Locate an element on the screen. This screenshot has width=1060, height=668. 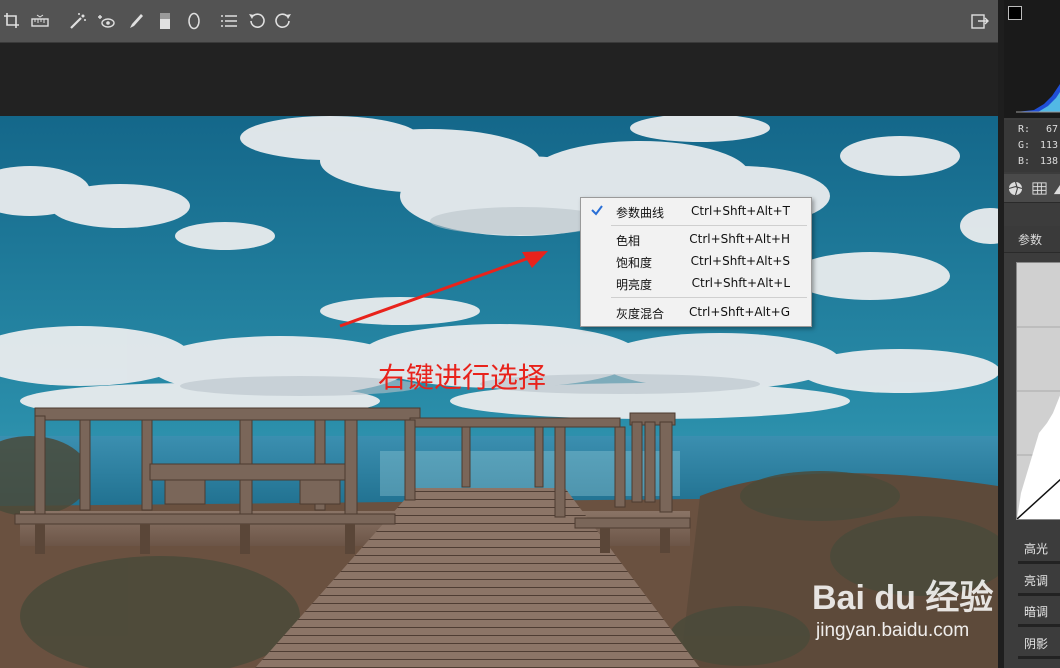
menu-item-grayscale-mix: 灰度混合 Ctrl+Shft+Alt+G is located at coordinates (696, 312).